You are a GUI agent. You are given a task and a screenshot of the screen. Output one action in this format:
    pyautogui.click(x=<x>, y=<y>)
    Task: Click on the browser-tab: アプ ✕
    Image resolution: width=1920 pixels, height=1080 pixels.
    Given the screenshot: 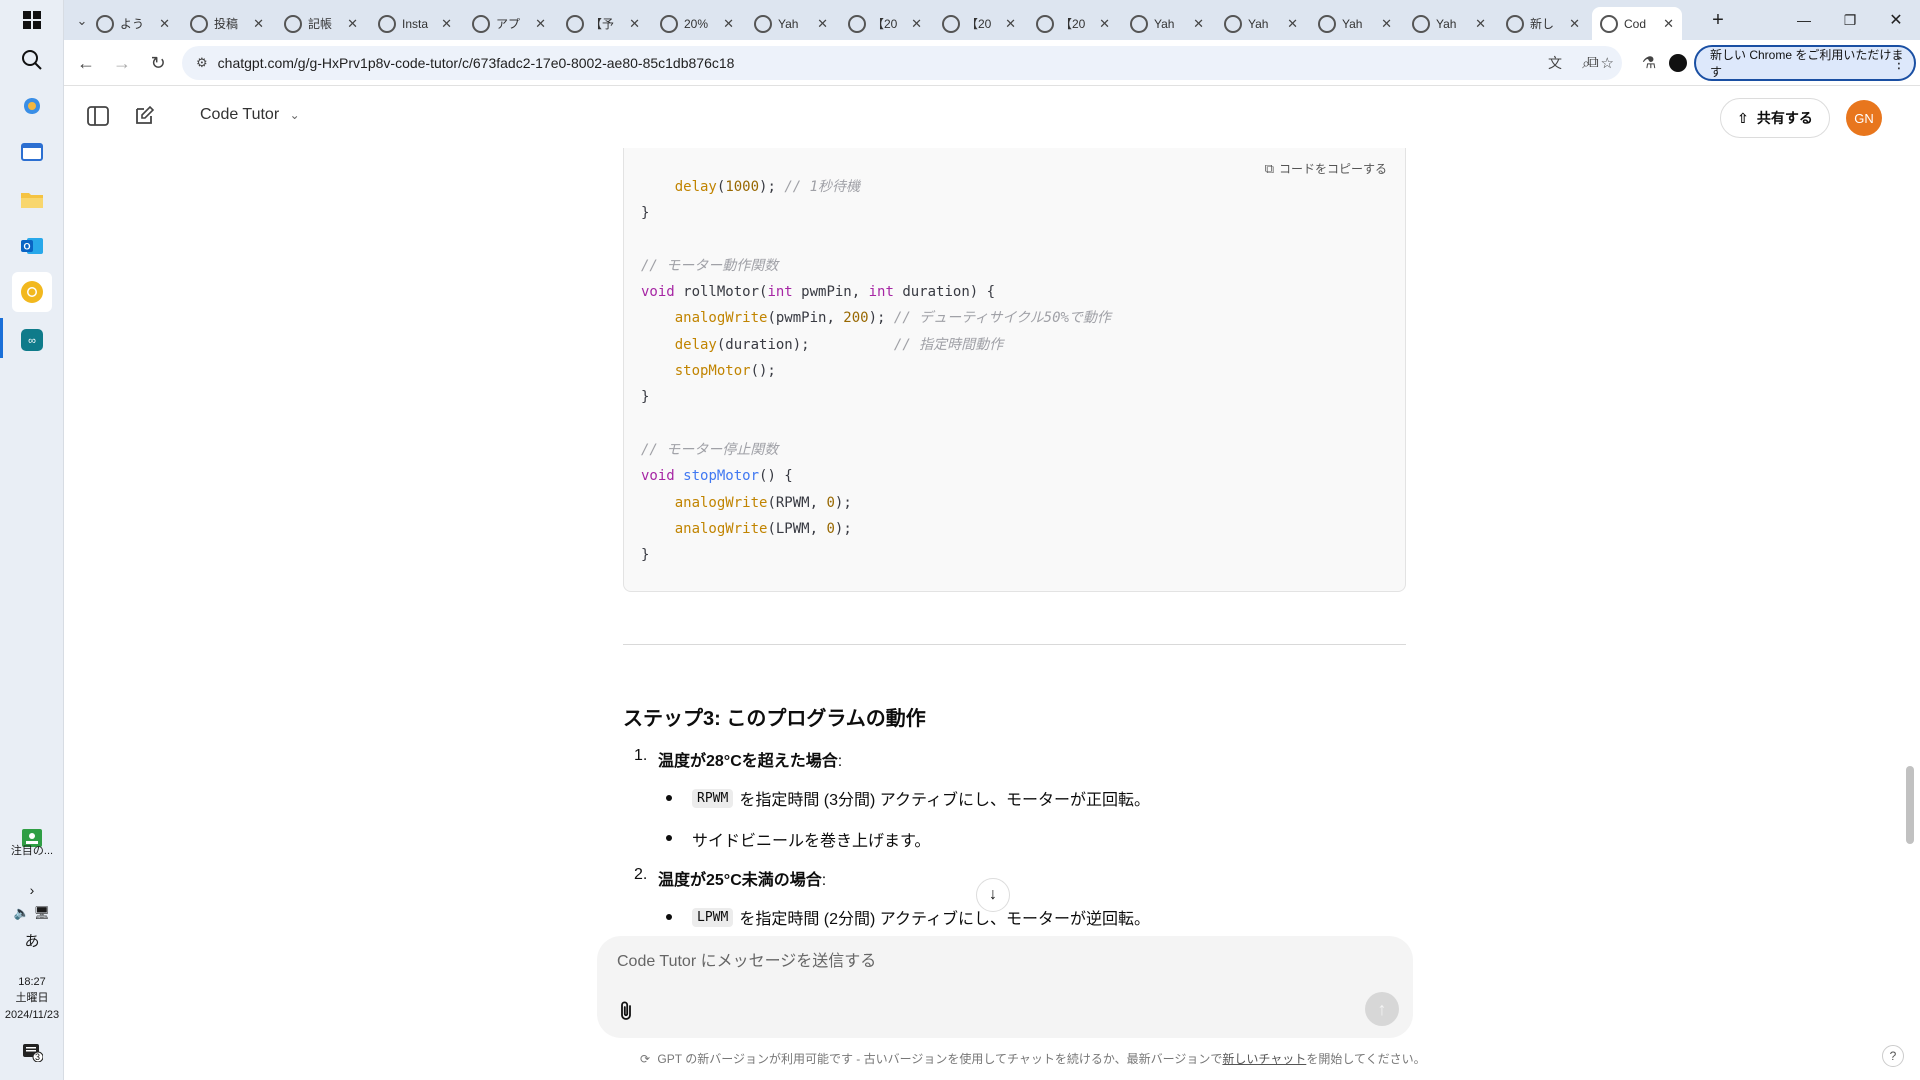 What is the action you would take?
    pyautogui.click(x=509, y=23)
    